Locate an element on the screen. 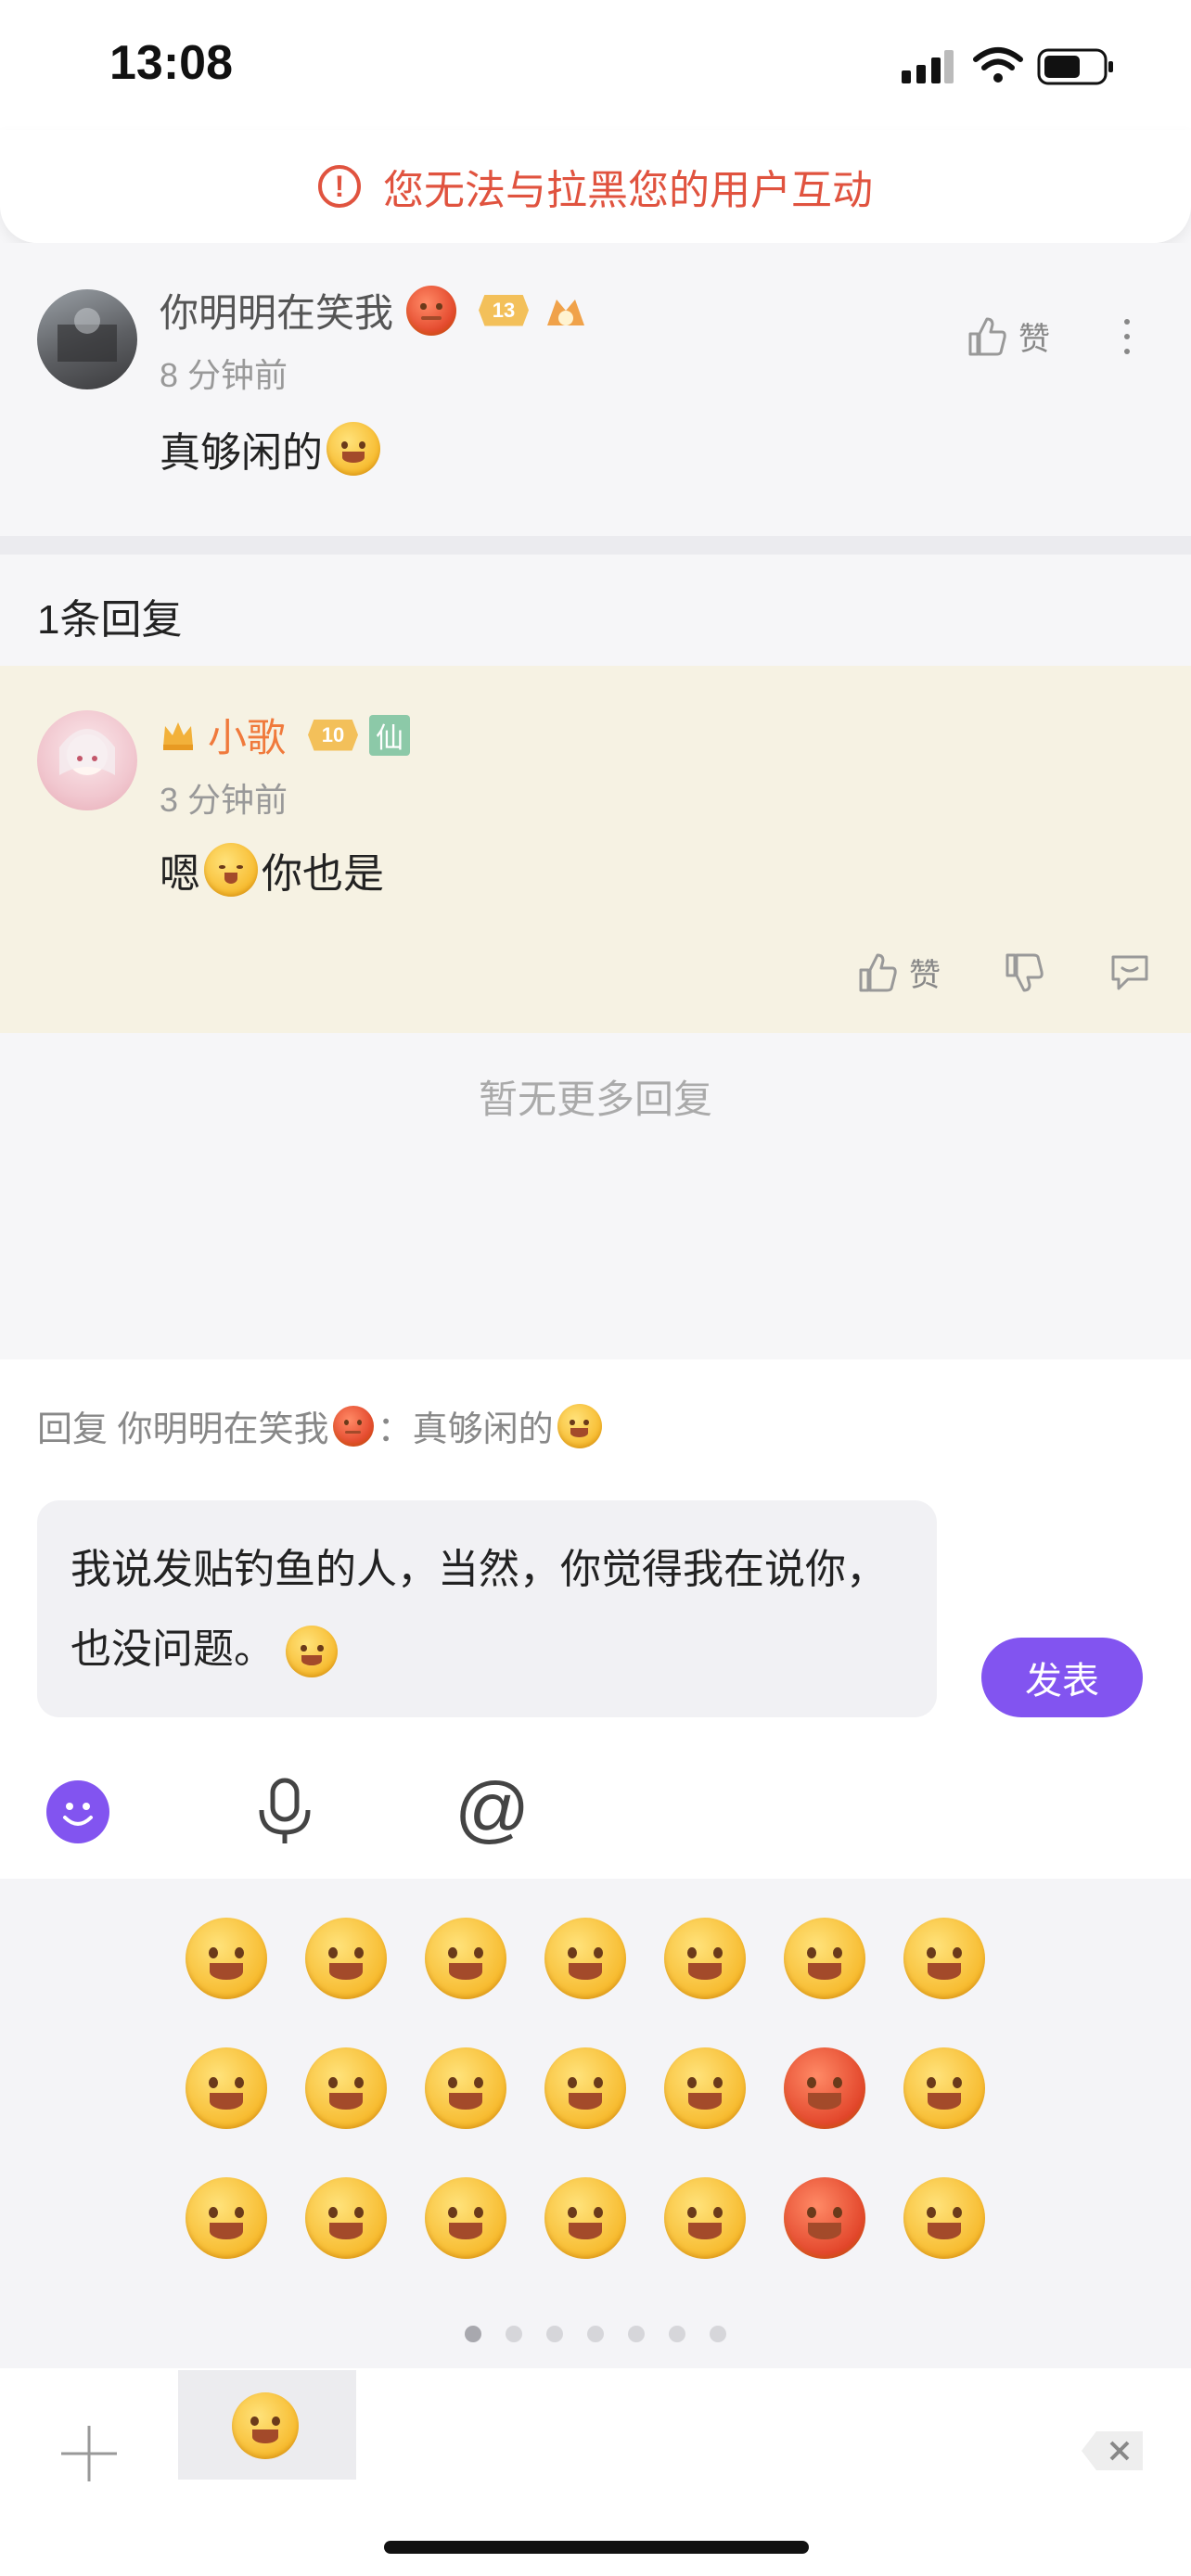  username: 你明明在笑我 is located at coordinates (276, 310).